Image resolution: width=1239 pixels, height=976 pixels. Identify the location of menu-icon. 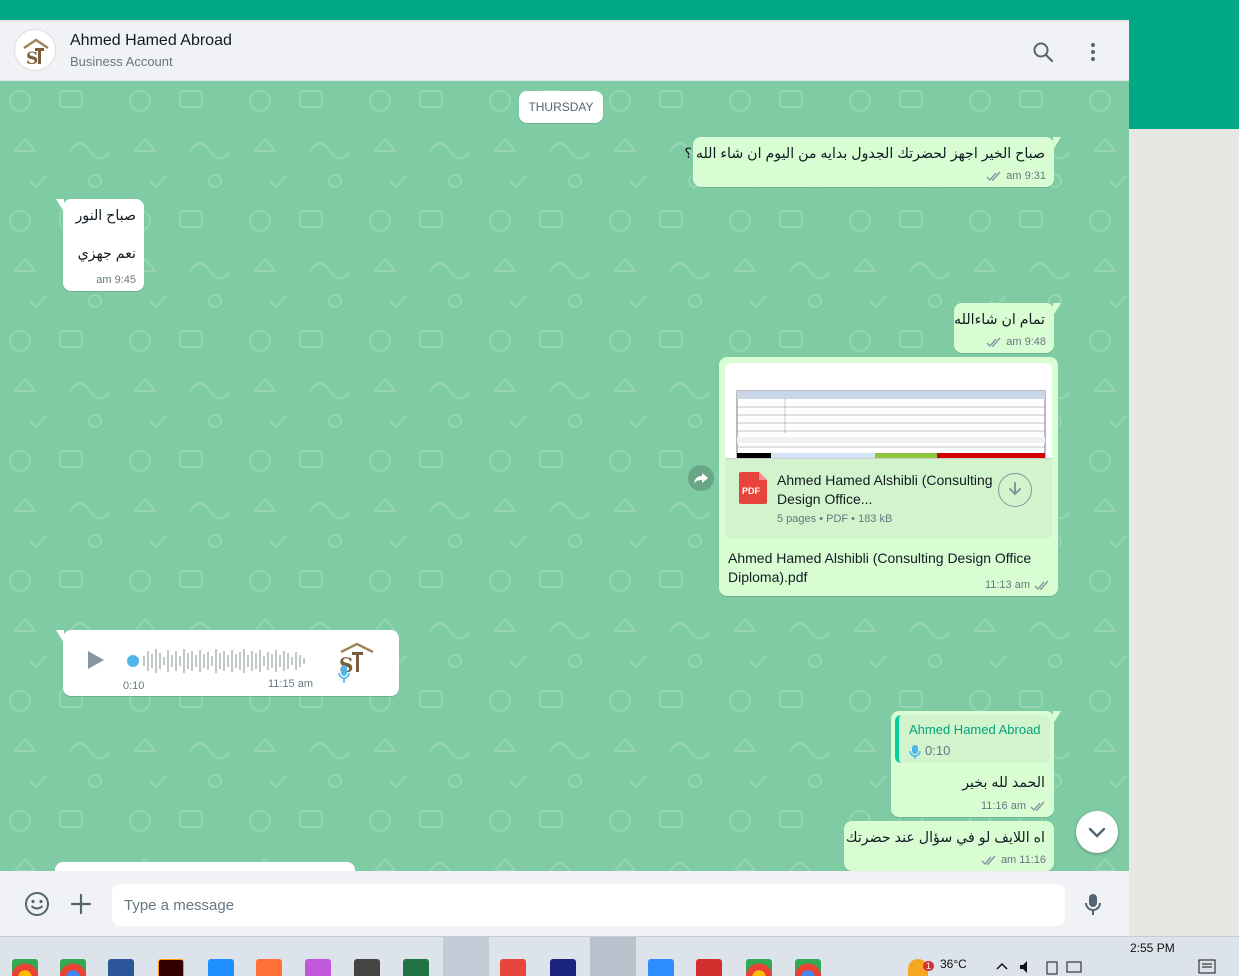
(1093, 52).